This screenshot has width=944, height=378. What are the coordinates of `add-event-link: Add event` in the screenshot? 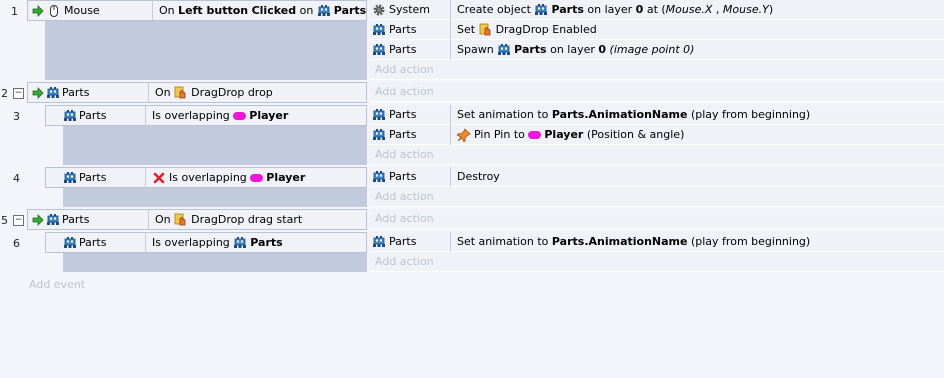 It's located at (57, 284).